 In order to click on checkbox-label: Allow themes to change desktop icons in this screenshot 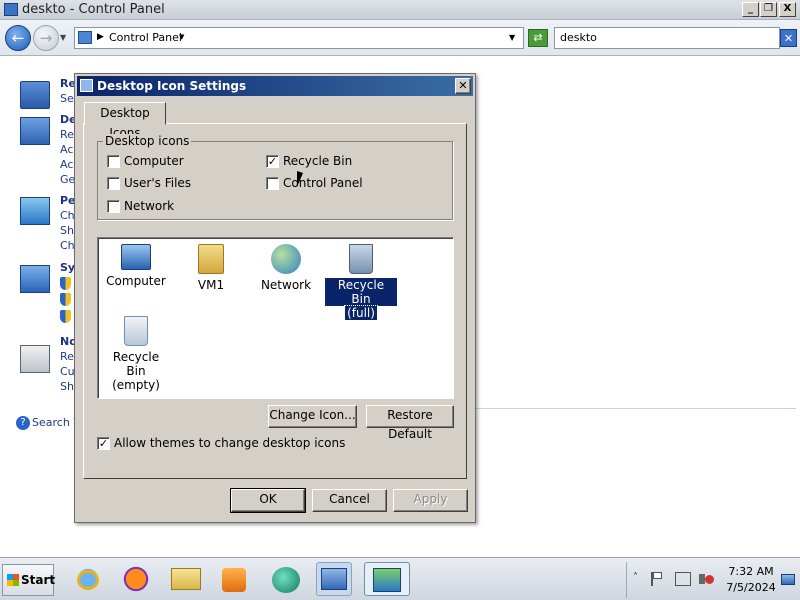, I will do `click(230, 443)`.